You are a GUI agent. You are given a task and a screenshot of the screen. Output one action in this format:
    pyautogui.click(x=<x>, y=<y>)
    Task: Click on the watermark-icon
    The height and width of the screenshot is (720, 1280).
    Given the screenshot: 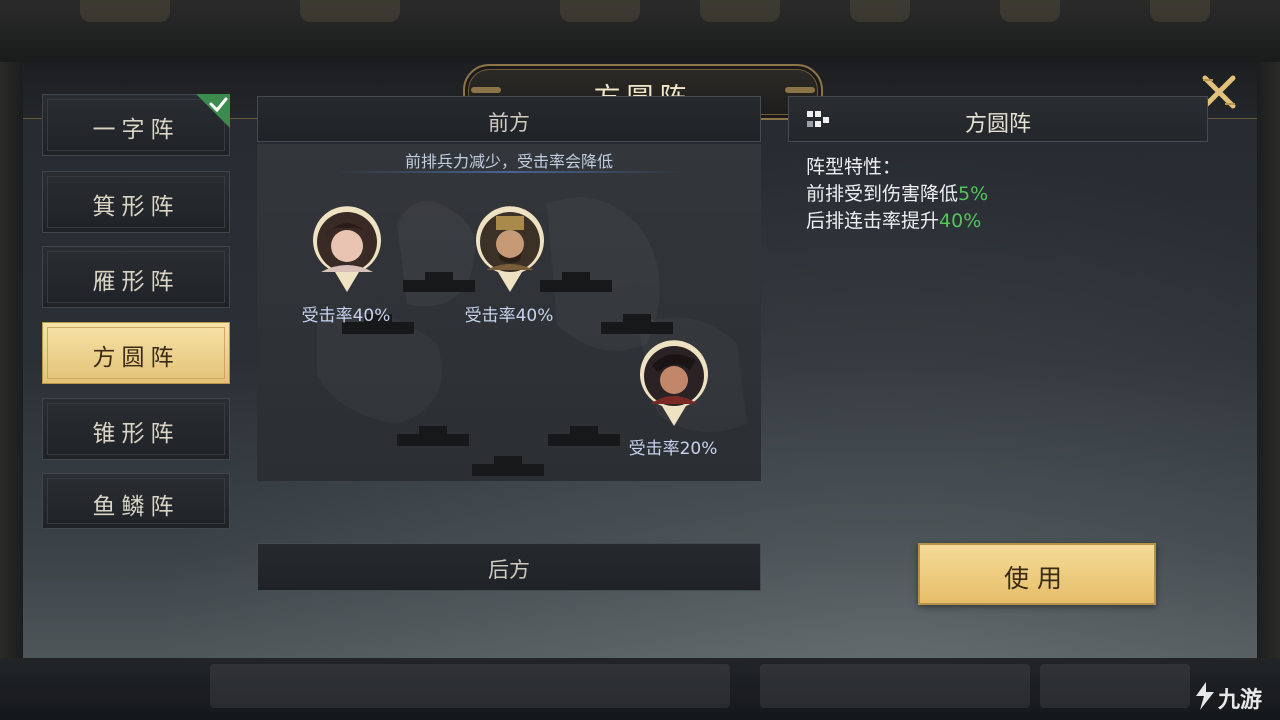 What is the action you would take?
    pyautogui.click(x=1205, y=696)
    